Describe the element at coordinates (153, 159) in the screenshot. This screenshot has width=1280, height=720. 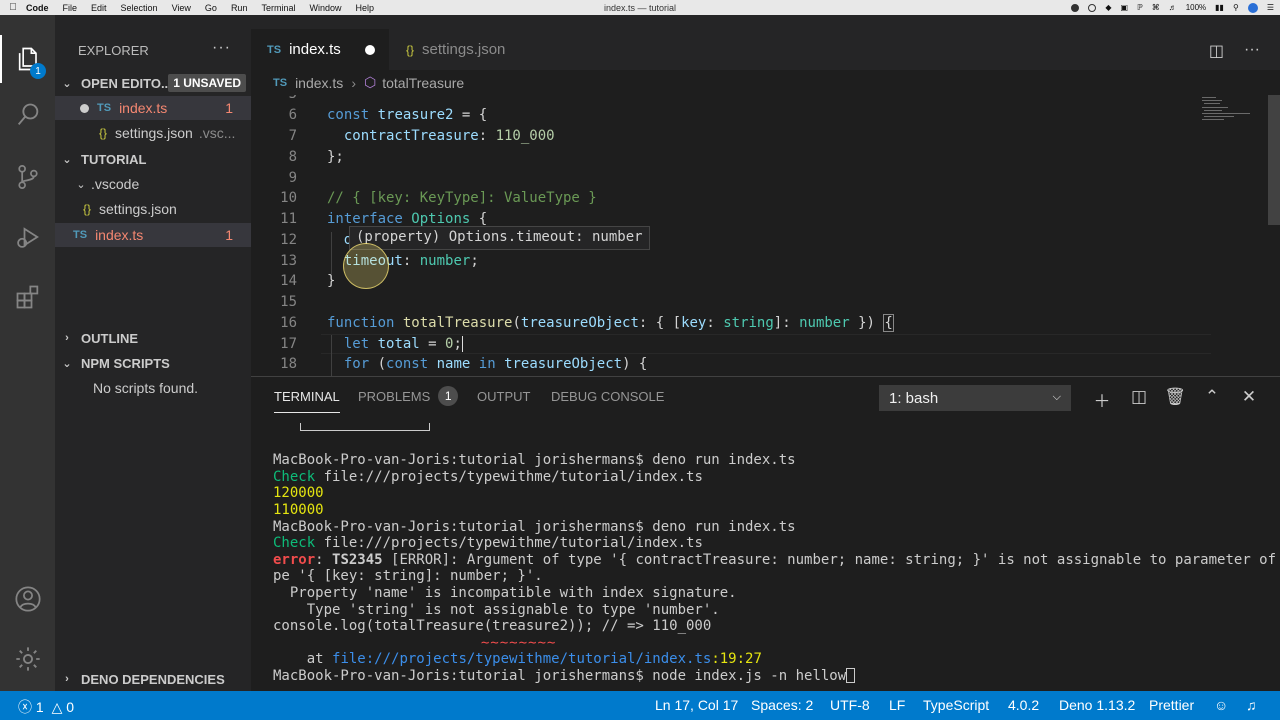
I see `tutorial-section: ⌄ TUTORIAL` at that location.